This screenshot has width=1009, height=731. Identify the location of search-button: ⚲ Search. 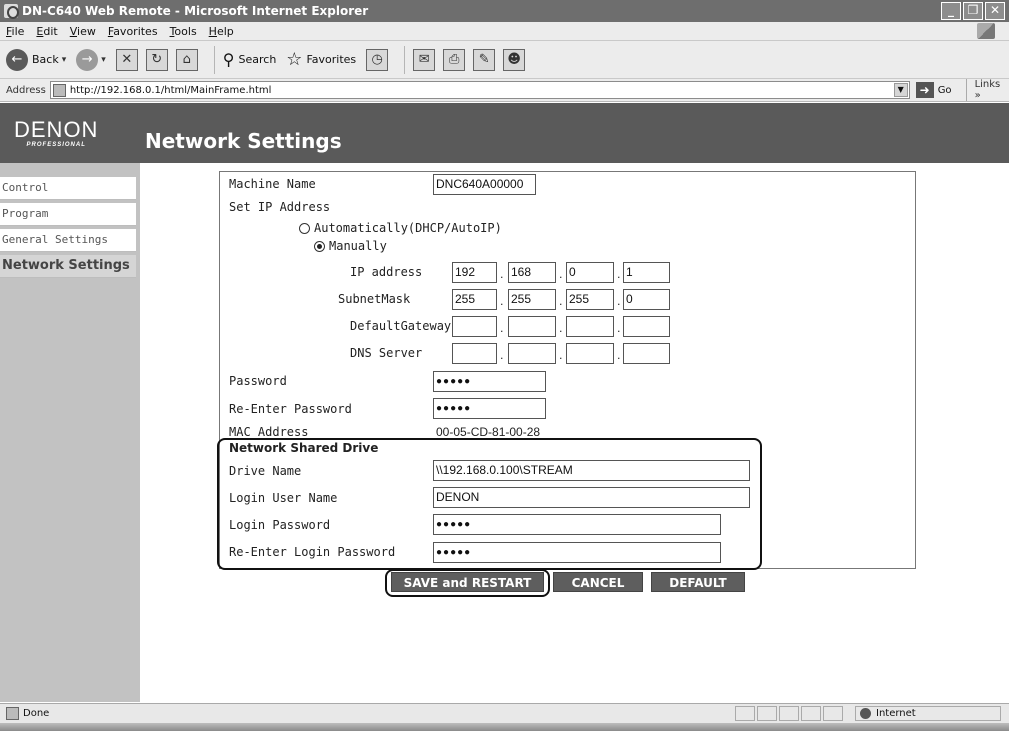
(250, 60).